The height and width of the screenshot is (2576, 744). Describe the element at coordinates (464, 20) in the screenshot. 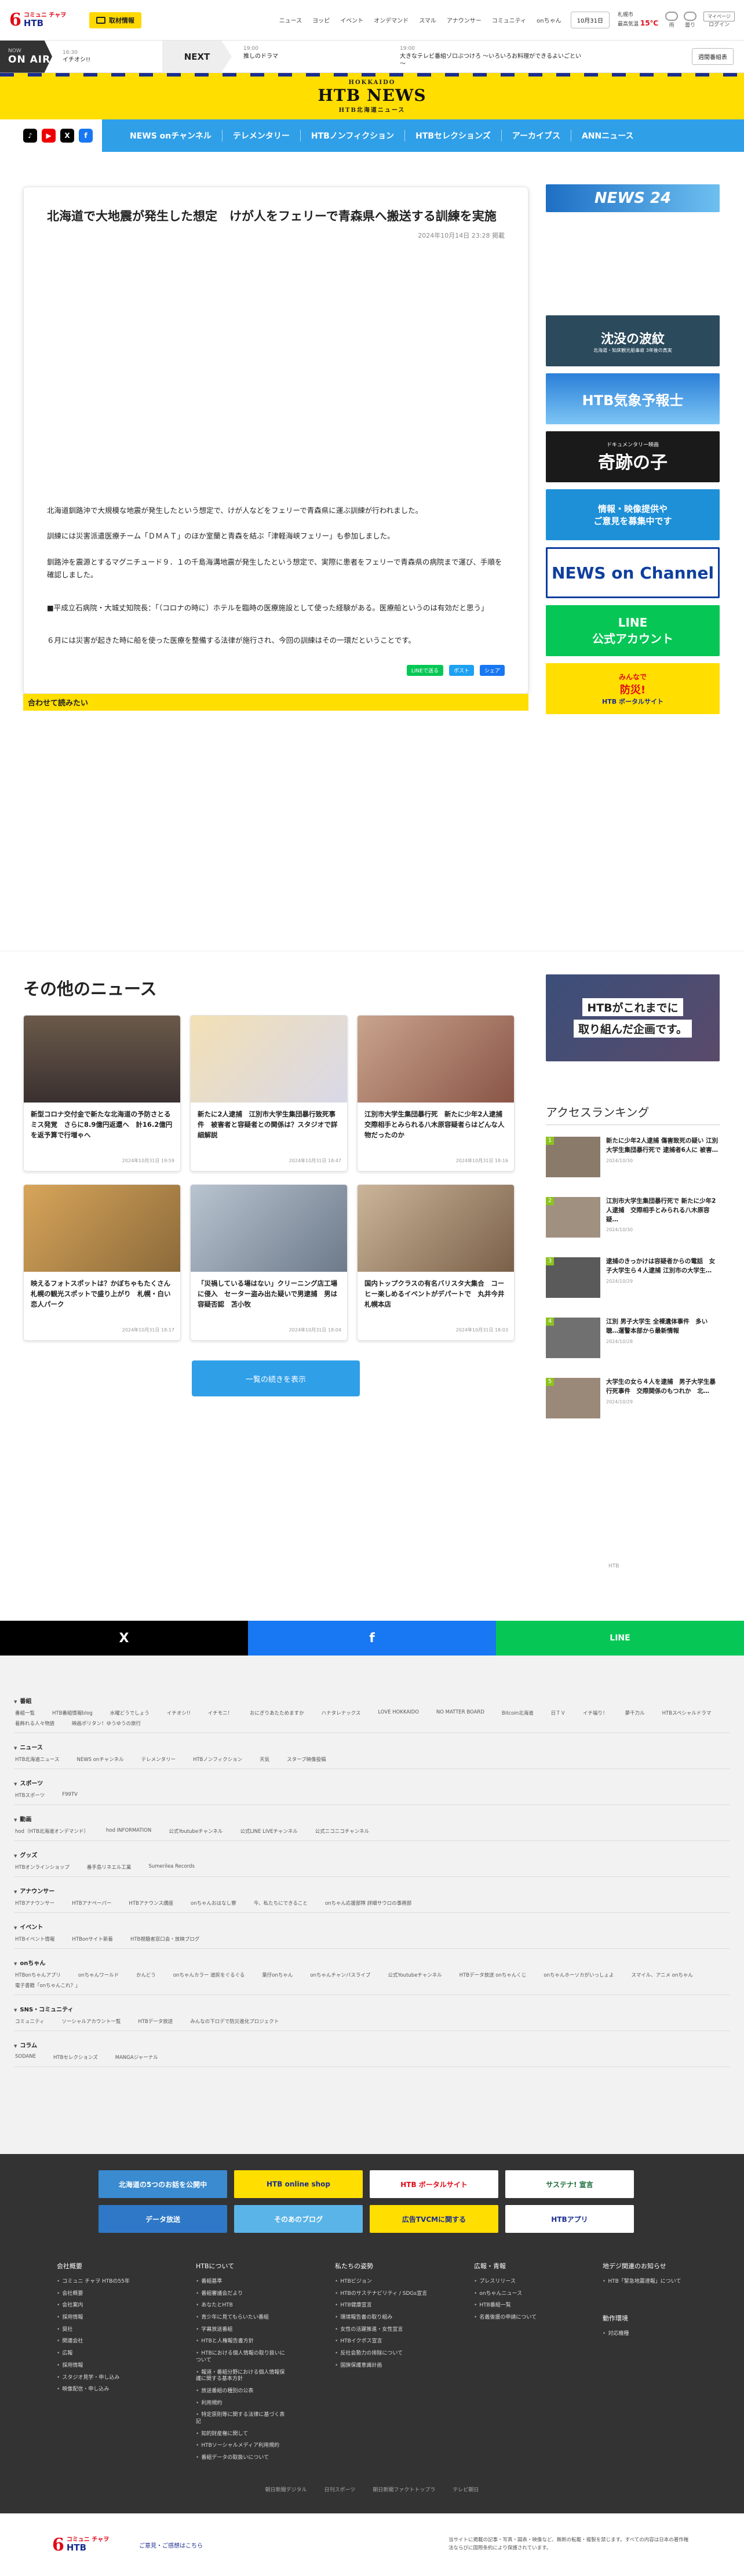

I see `top-nav-item: アナウンサー` at that location.